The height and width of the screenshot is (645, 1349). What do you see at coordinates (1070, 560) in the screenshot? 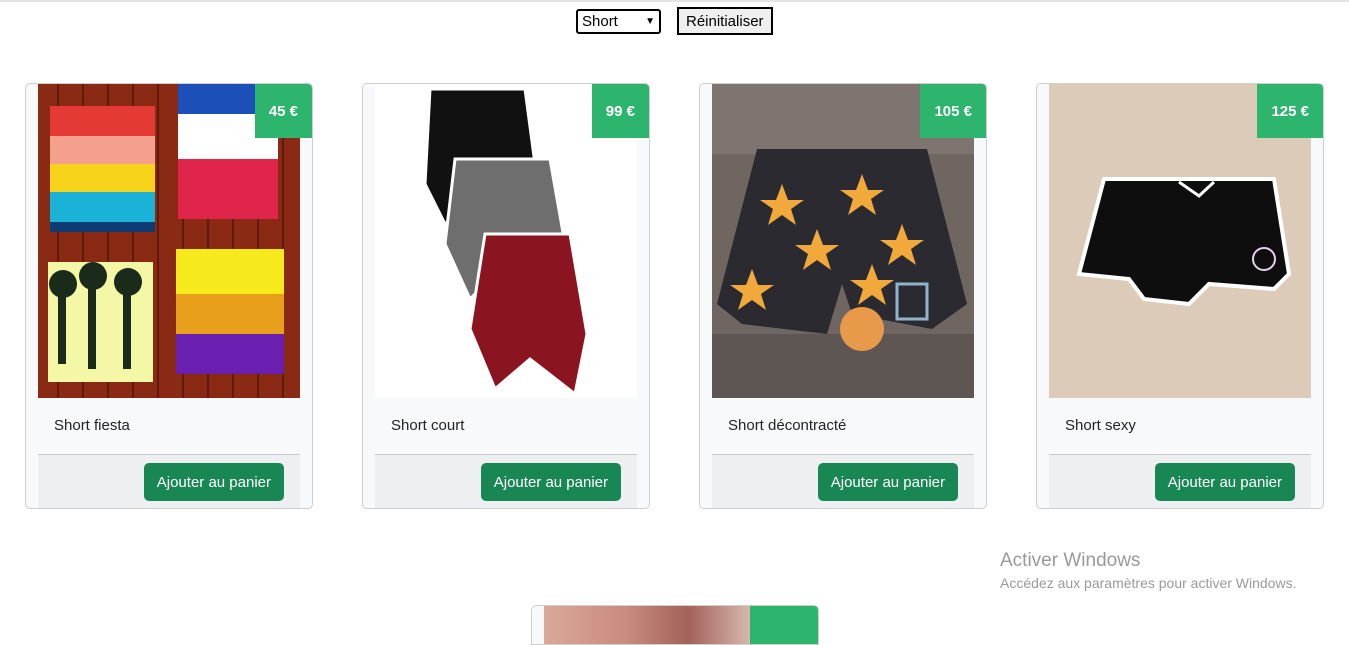
I see `watermark-title: Activer Windows` at bounding box center [1070, 560].